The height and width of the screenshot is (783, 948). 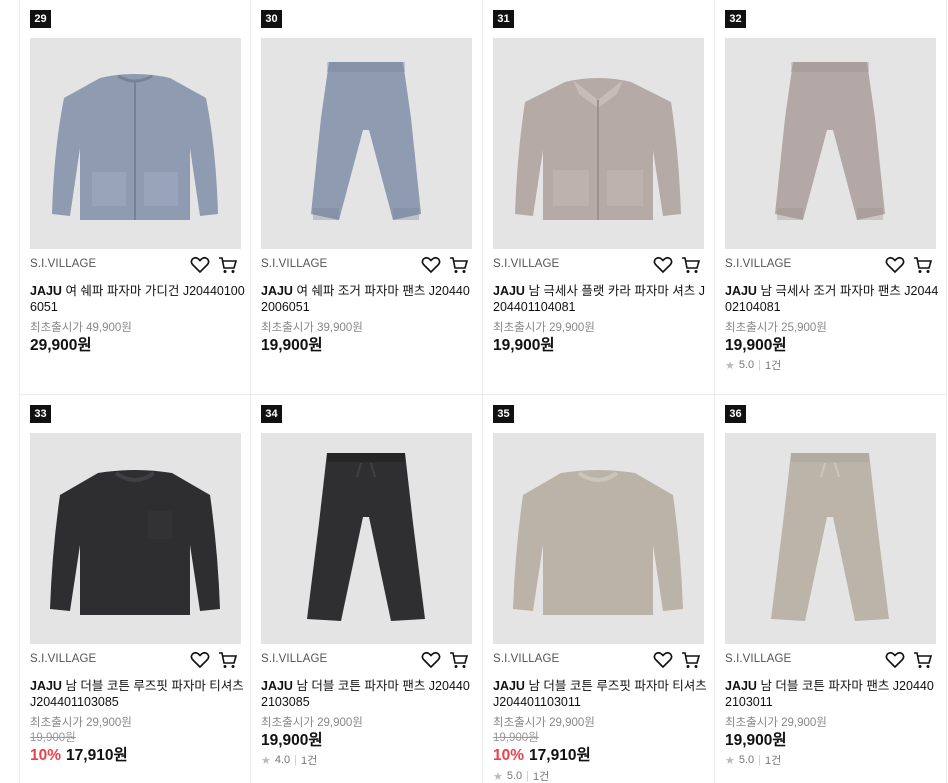 I want to click on product-title: JAJU 남 극세사 플랫 카라 파자마 셔츠 J204401104081, so click(x=600, y=299).